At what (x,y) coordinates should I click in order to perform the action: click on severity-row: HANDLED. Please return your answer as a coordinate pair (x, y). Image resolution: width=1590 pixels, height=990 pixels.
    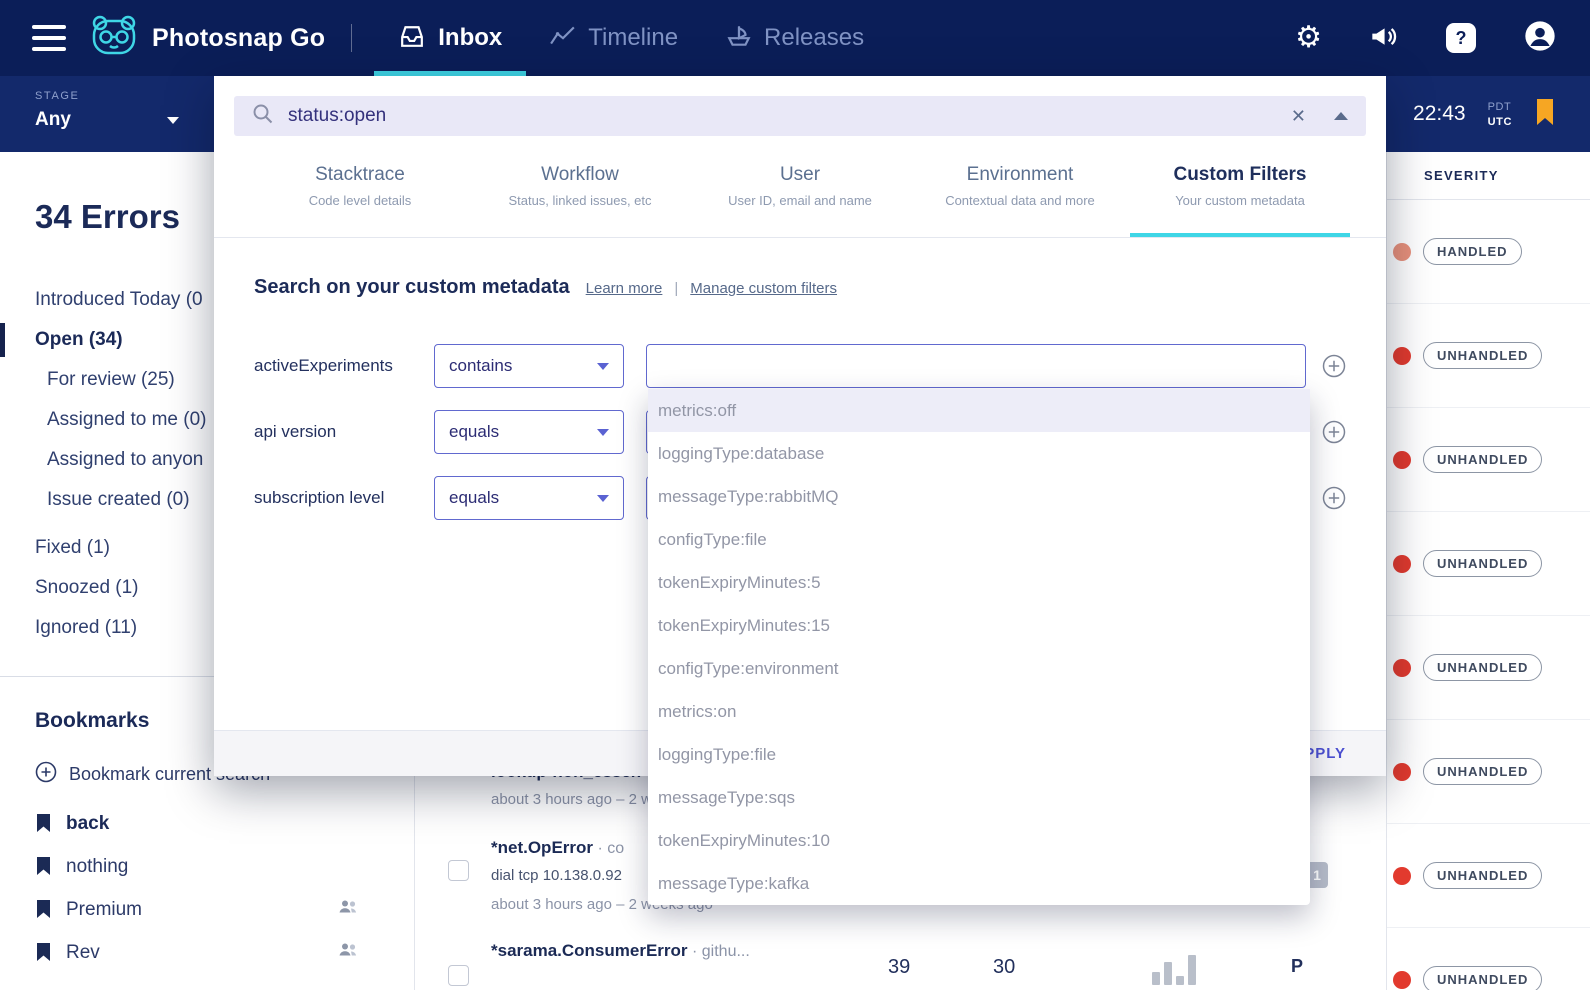
    Looking at the image, I should click on (1488, 252).